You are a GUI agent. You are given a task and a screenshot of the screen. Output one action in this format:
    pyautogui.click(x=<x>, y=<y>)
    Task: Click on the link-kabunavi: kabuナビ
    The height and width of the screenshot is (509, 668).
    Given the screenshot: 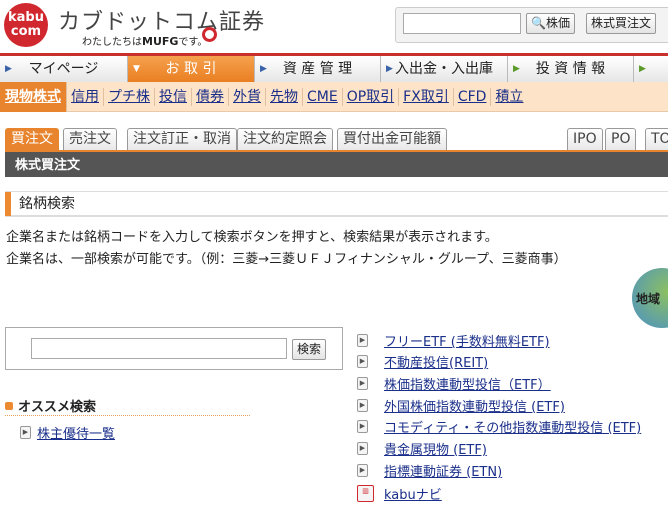 What is the action you would take?
    pyautogui.click(x=413, y=493)
    